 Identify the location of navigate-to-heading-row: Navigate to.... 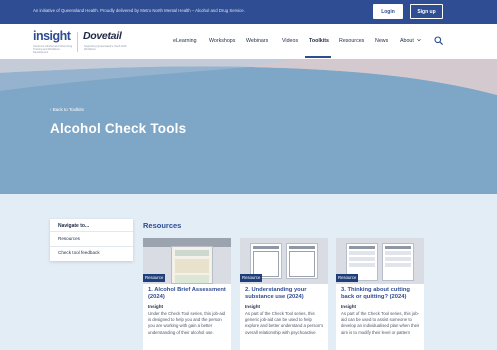
(91, 225).